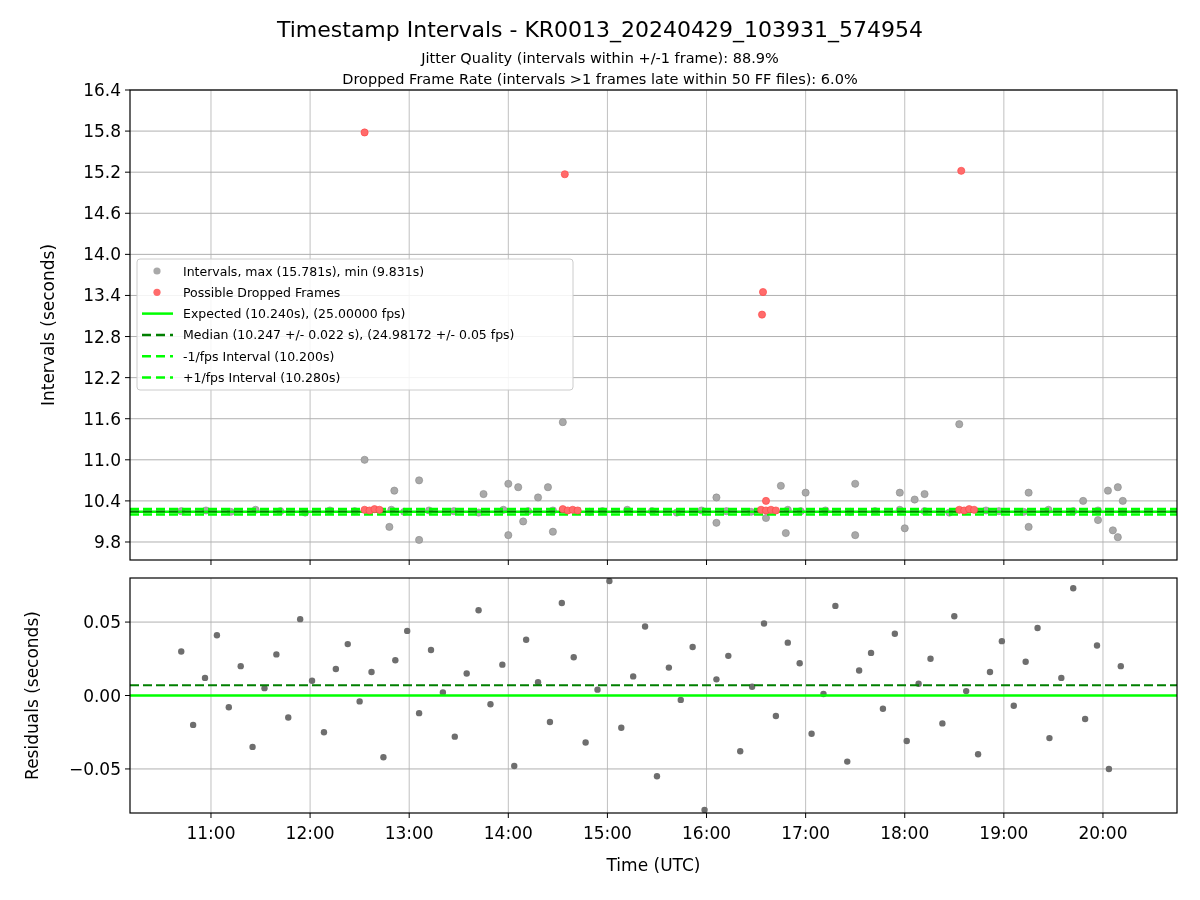 The image size is (1200, 900). I want to click on tick-label: 17:00, so click(806, 833).